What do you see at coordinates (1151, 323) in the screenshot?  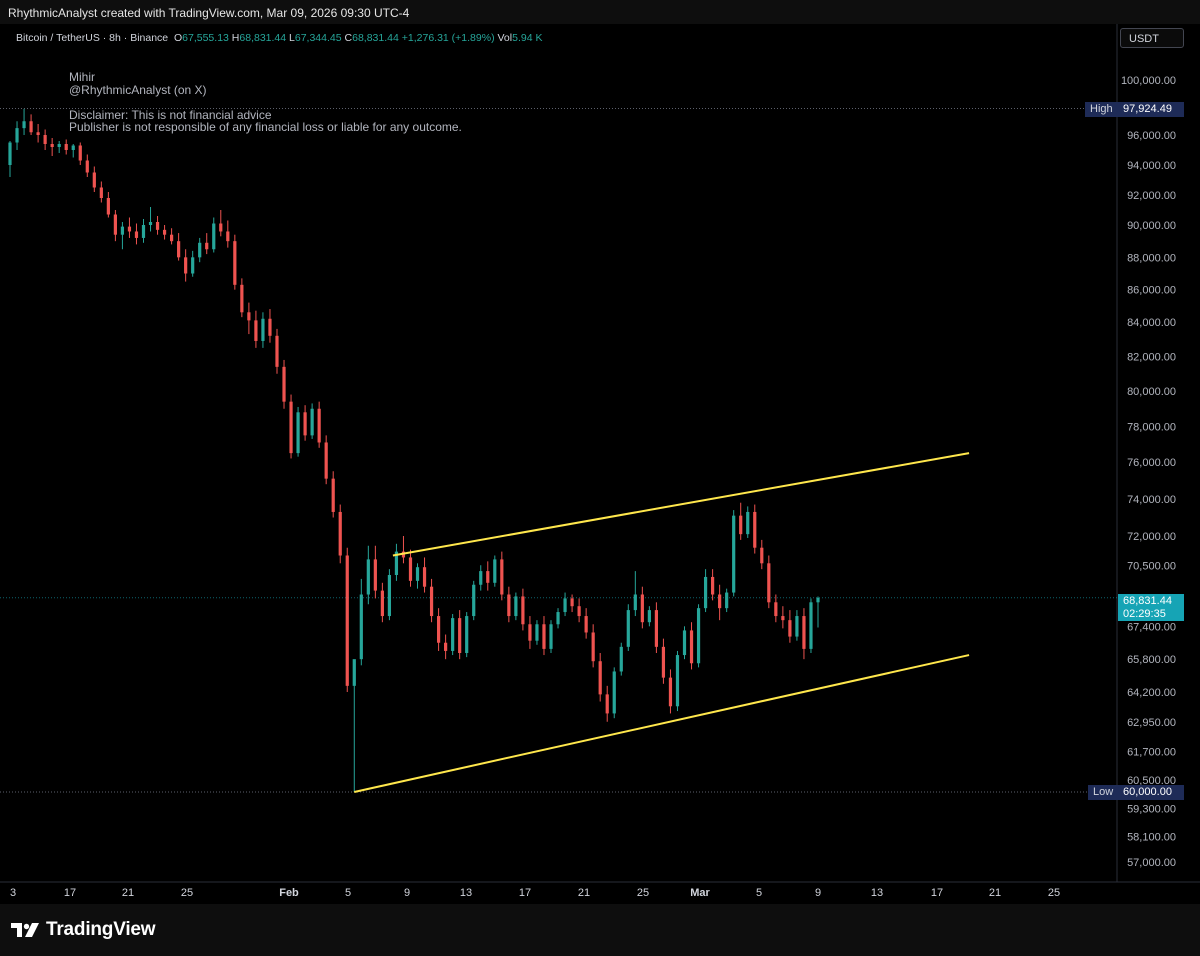 I see `price-axis-label: 84,000.00` at bounding box center [1151, 323].